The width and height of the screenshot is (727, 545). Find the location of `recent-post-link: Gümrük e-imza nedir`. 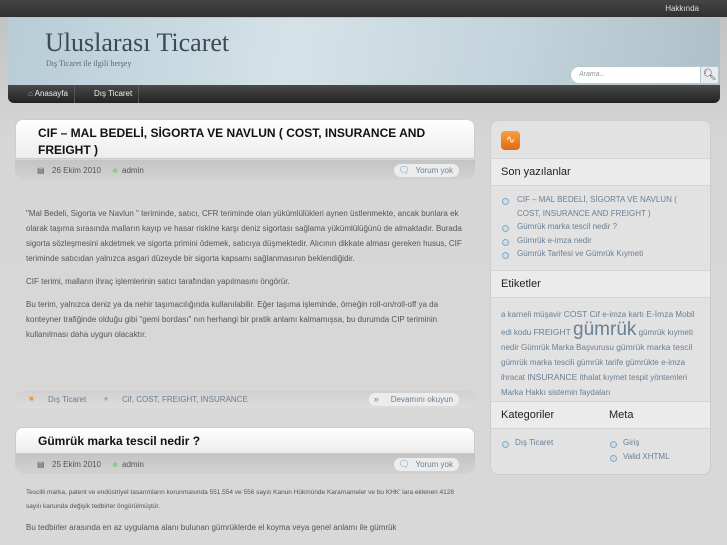

recent-post-link: Gümrük e-imza nedir is located at coordinates (601, 241).